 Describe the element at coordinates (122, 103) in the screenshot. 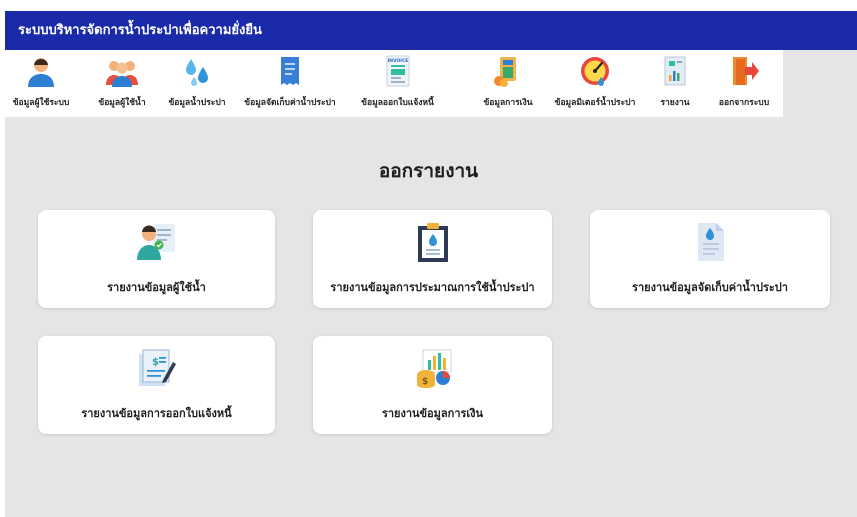

I see `nav-label: ข้อมูลผู้ใช้น้ำ` at that location.